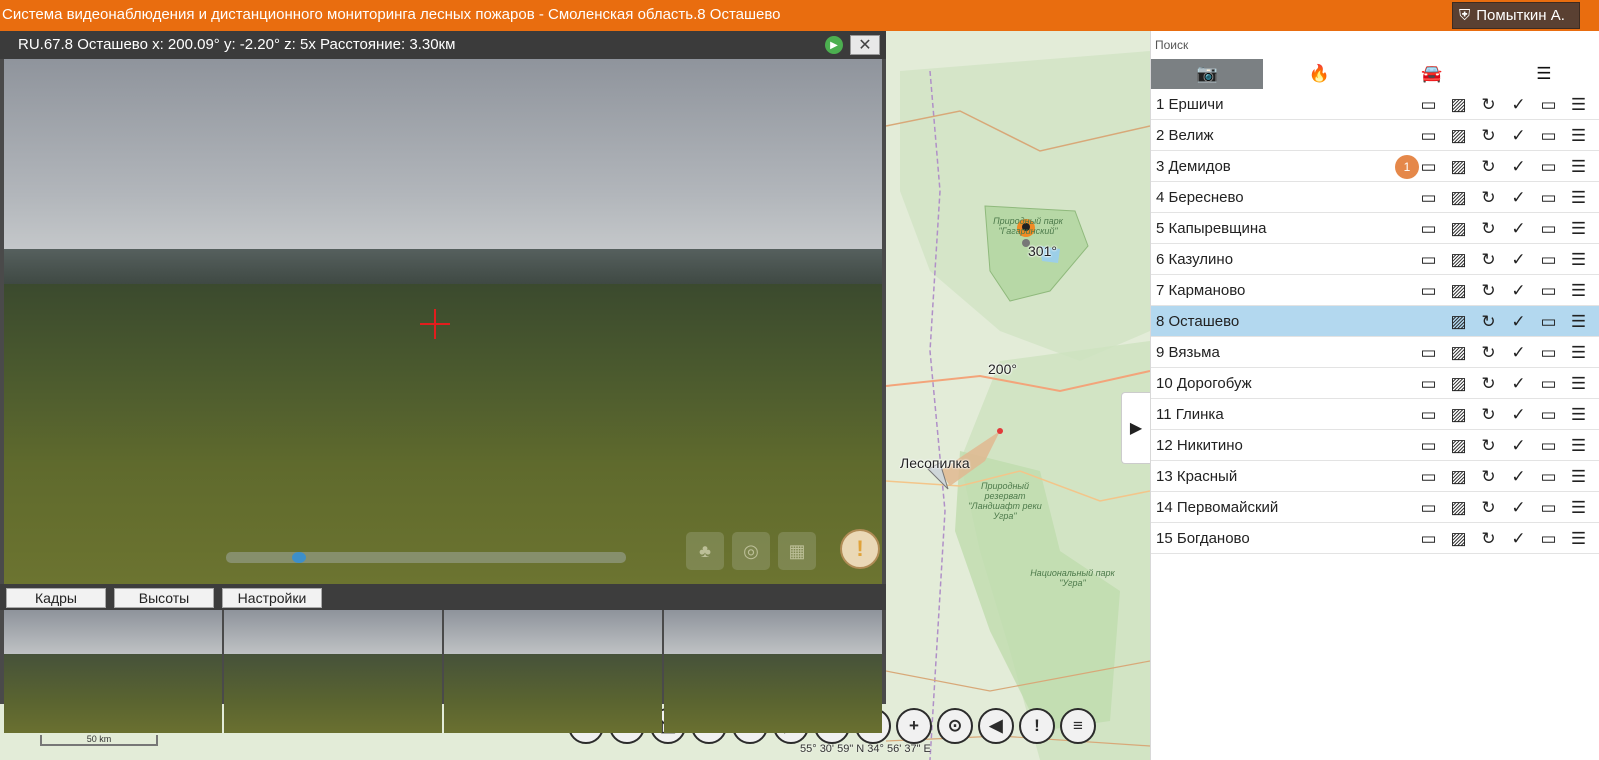 Image resolution: width=1599 pixels, height=760 pixels. What do you see at coordinates (164, 598) in the screenshot?
I see `tab-heights: Высоты` at bounding box center [164, 598].